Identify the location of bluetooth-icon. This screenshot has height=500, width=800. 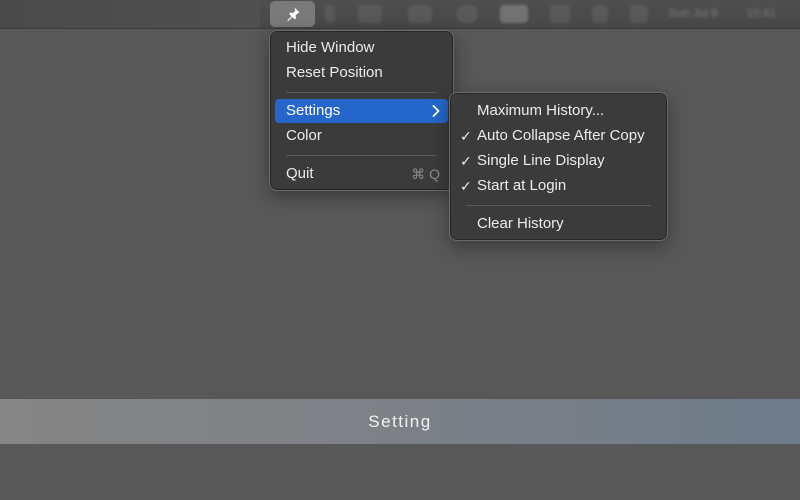
(560, 14).